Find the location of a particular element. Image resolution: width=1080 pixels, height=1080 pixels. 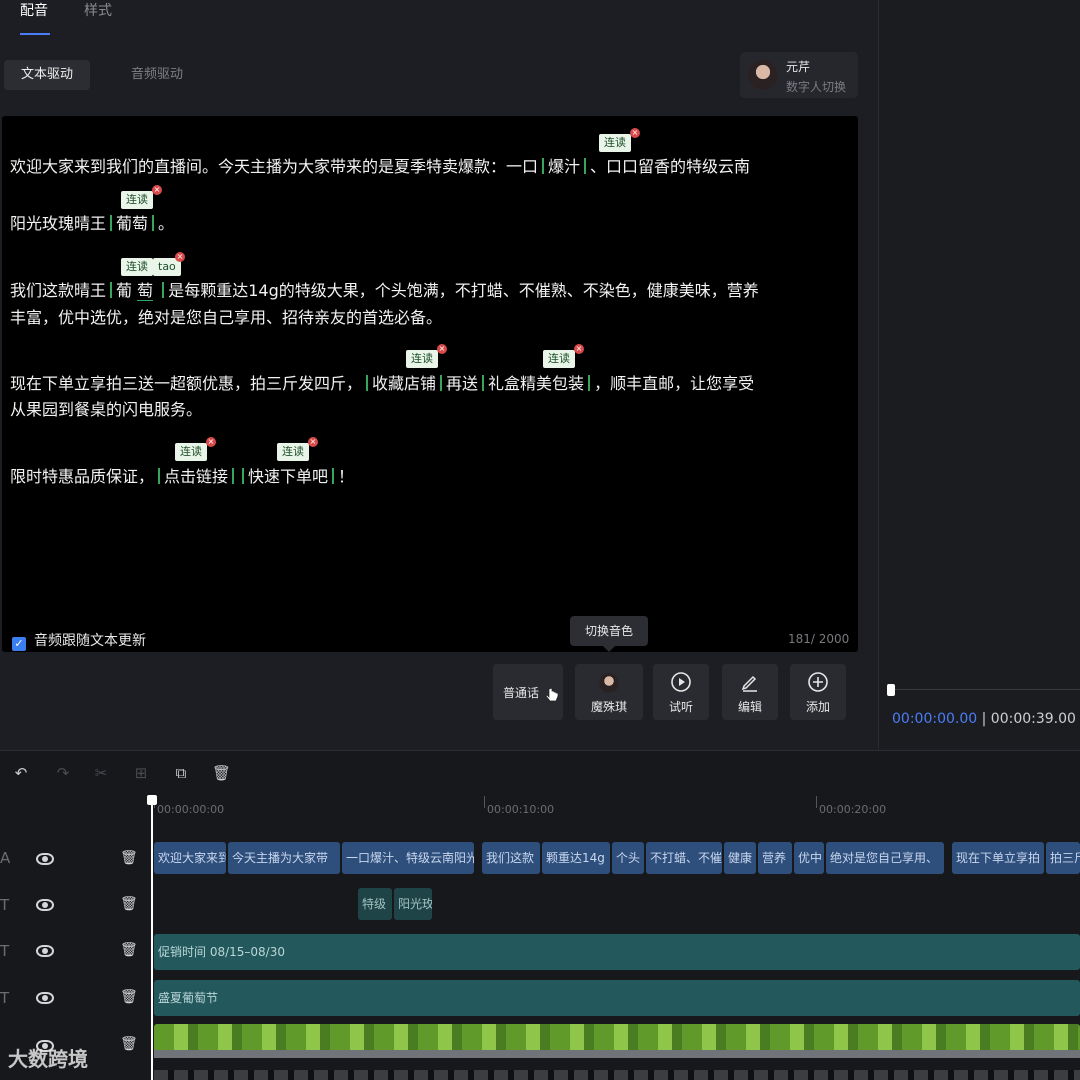

editor-line-7: 限时特惠品质保证， 点击链接 快速下单吧 ！ is located at coordinates (182, 477).